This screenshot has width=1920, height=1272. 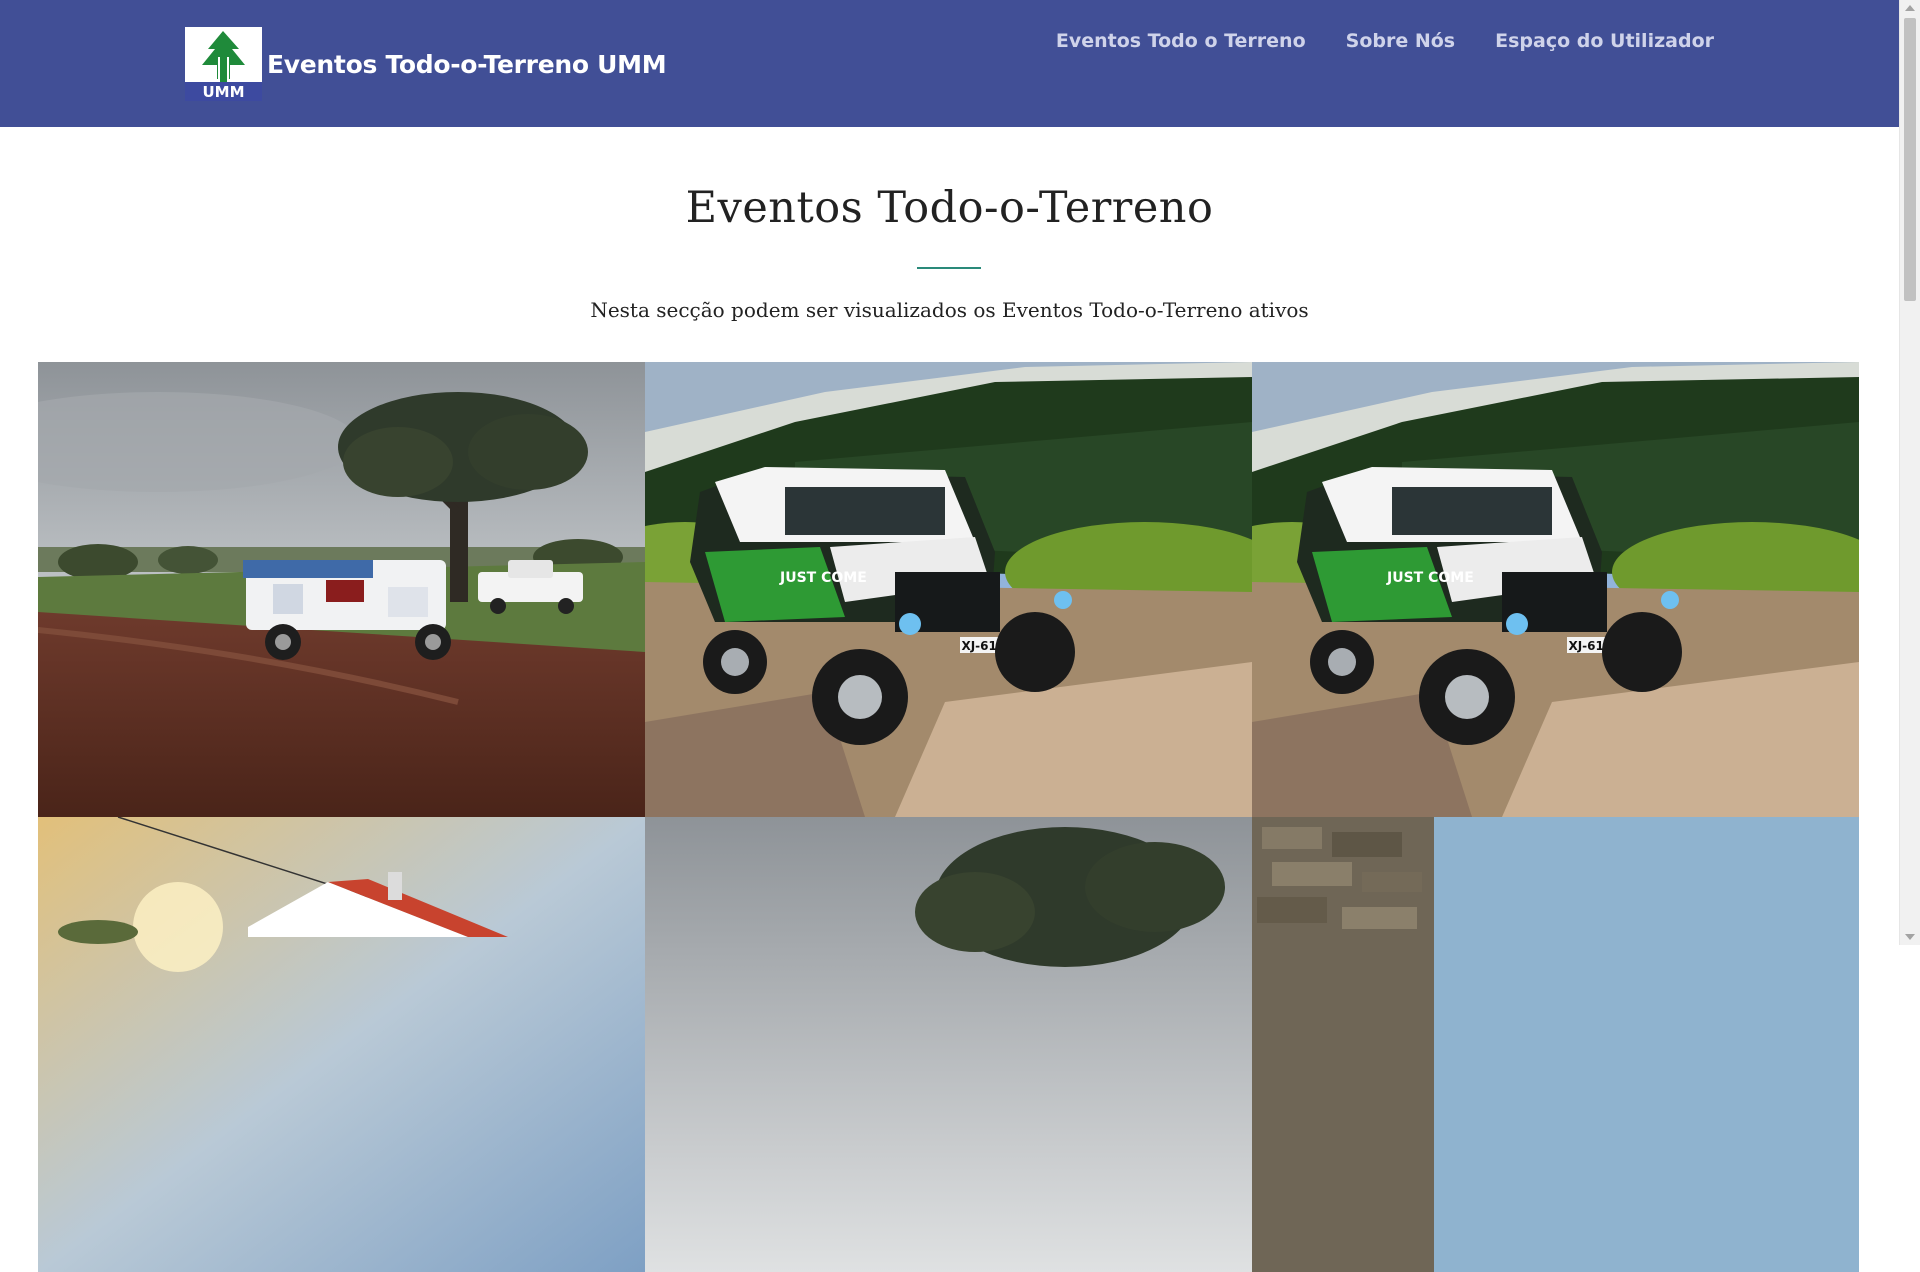 I want to click on stone-wall-sky-photo, so click(x=1555, y=1044).